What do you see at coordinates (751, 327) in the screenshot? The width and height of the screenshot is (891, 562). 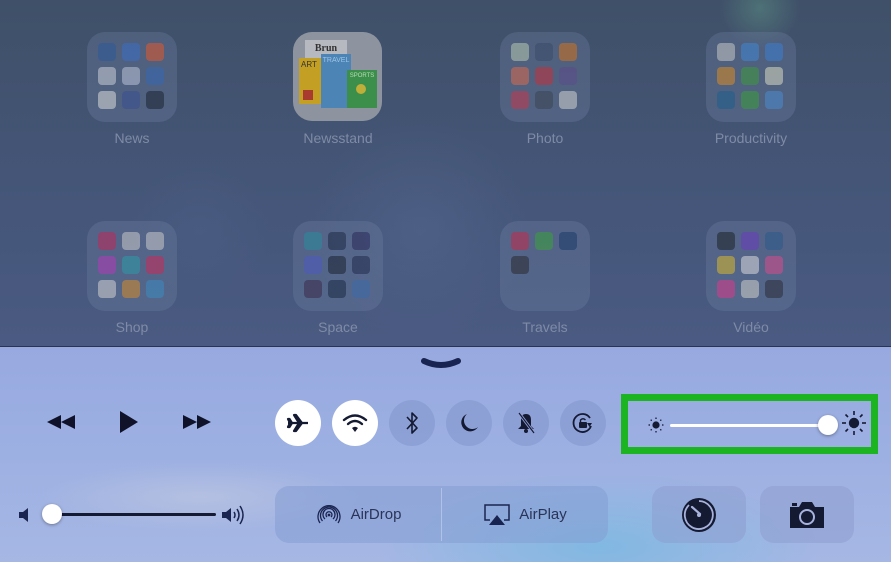 I see `folder-label-video: Vidéo` at bounding box center [751, 327].